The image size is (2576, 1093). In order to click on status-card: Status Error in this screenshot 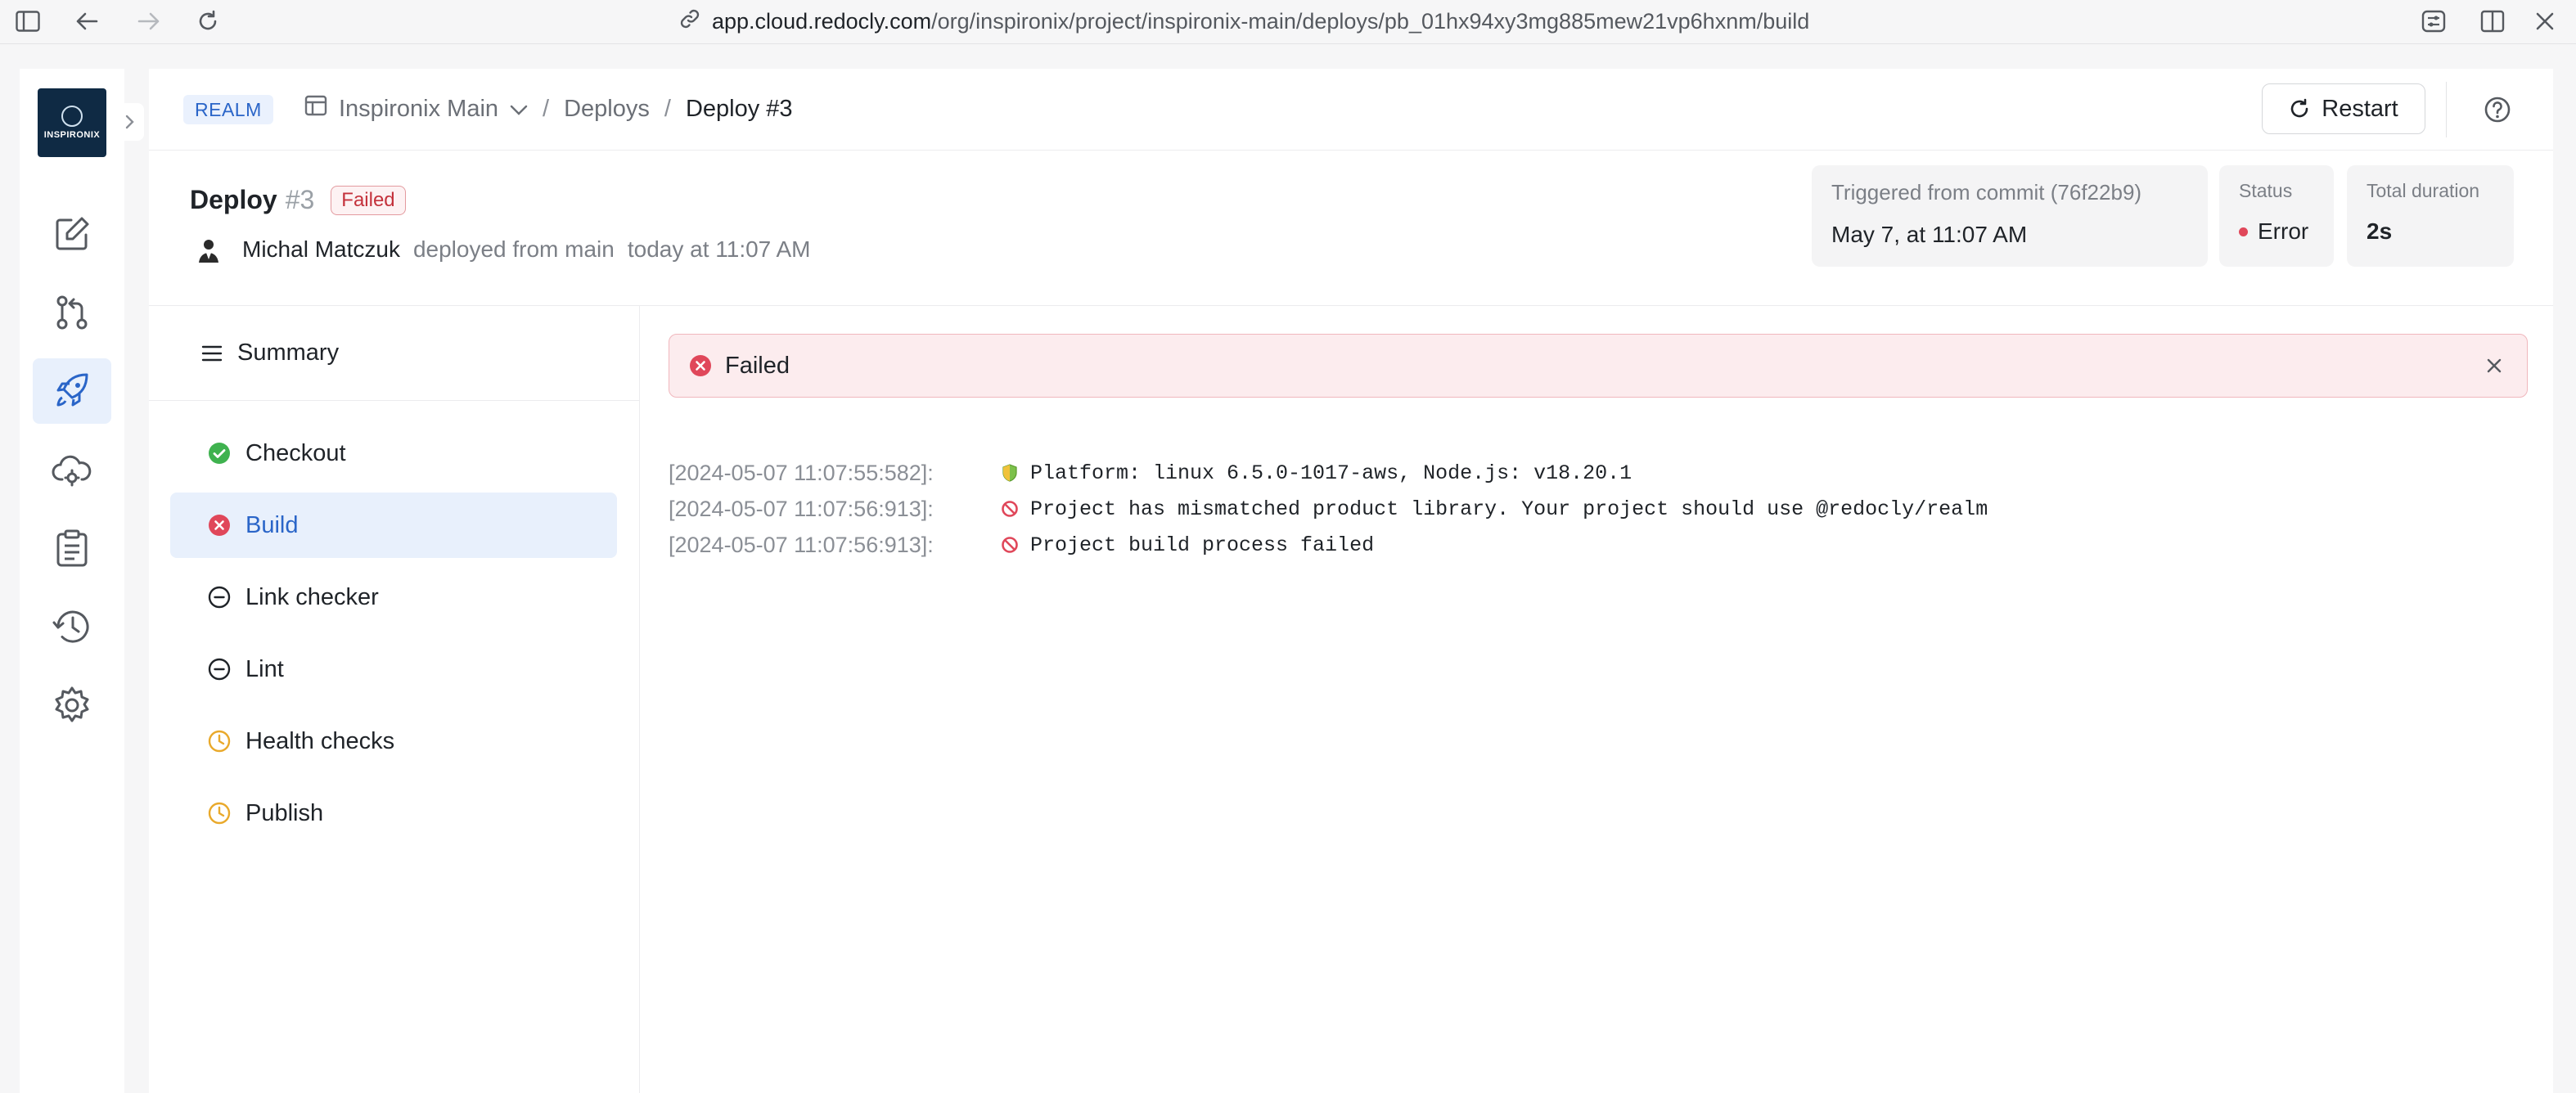, I will do `click(2276, 216)`.